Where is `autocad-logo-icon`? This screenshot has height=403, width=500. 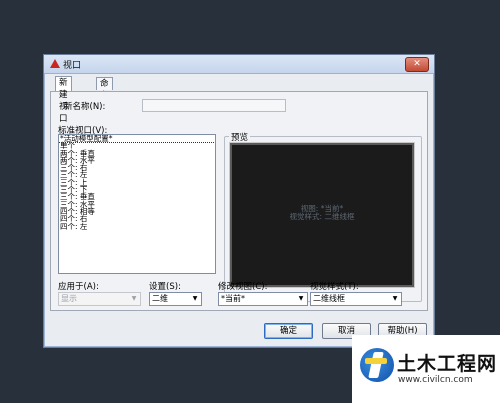 autocad-logo-icon is located at coordinates (55, 63).